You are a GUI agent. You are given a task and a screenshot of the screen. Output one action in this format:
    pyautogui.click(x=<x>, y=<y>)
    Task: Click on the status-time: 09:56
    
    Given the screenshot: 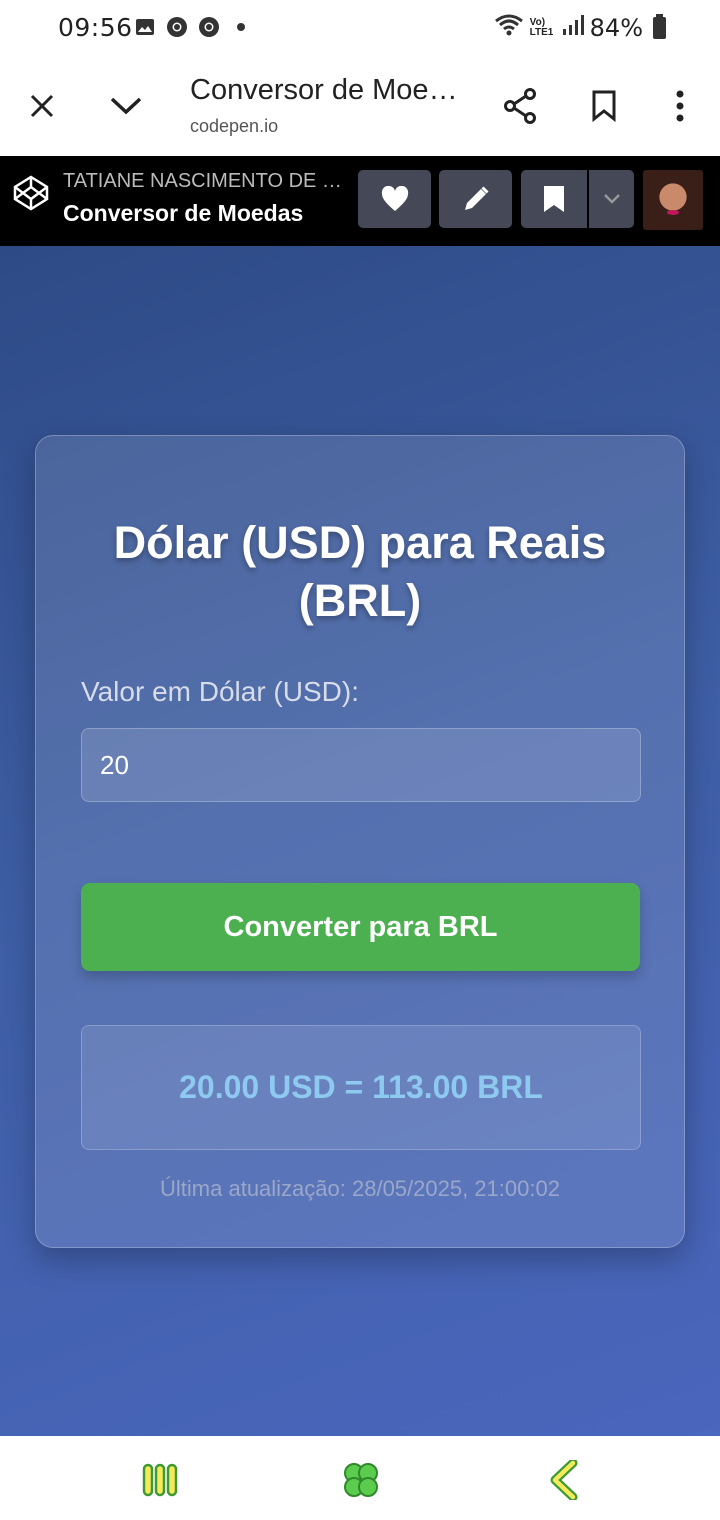 What is the action you would take?
    pyautogui.click(x=95, y=27)
    